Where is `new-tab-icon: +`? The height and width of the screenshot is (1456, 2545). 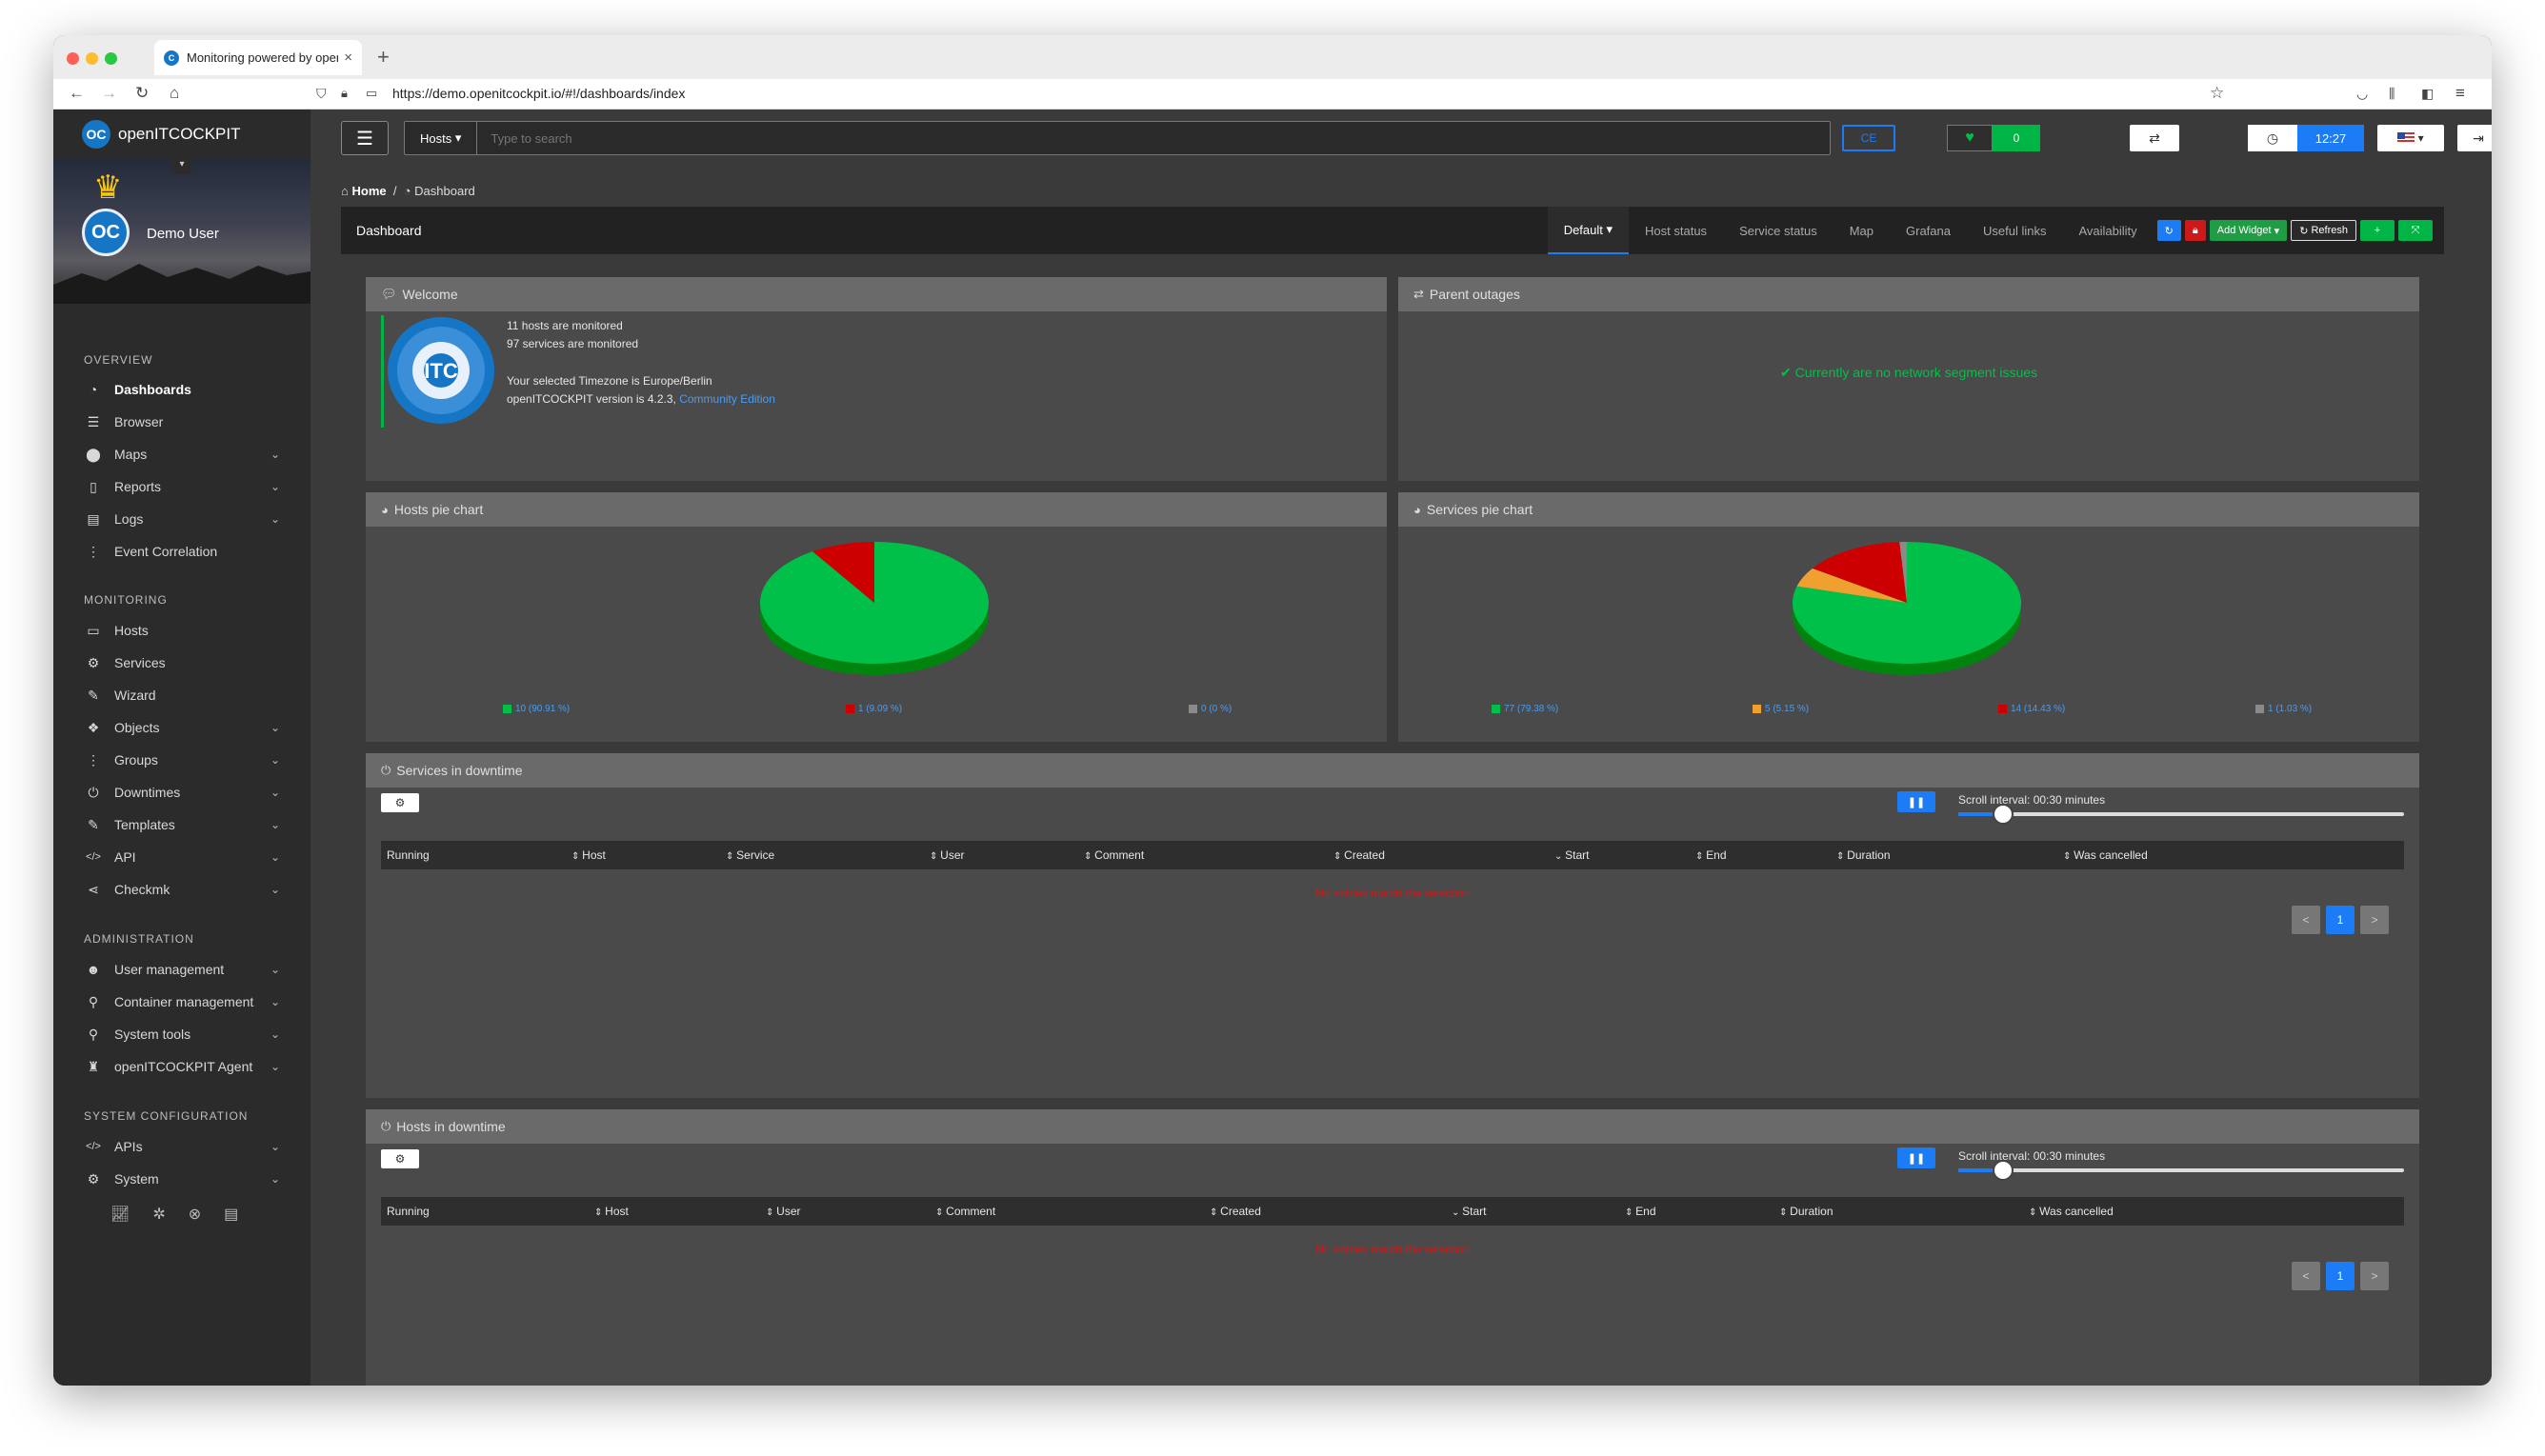
new-tab-icon: + is located at coordinates (383, 58).